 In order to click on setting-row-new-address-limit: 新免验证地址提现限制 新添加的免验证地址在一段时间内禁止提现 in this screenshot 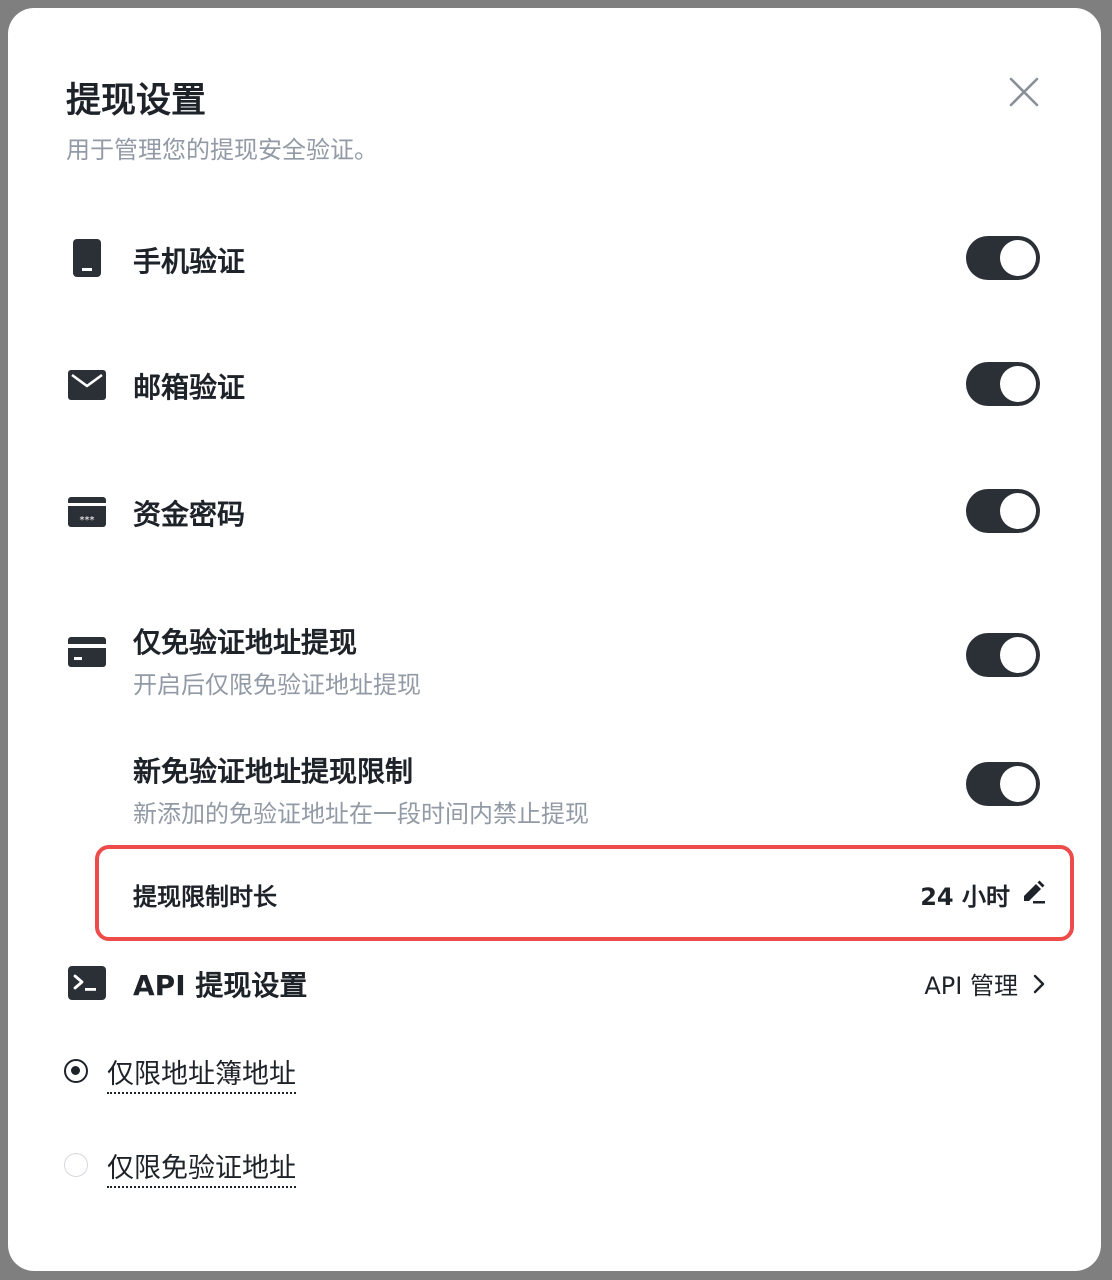, I will do `click(556, 785)`.